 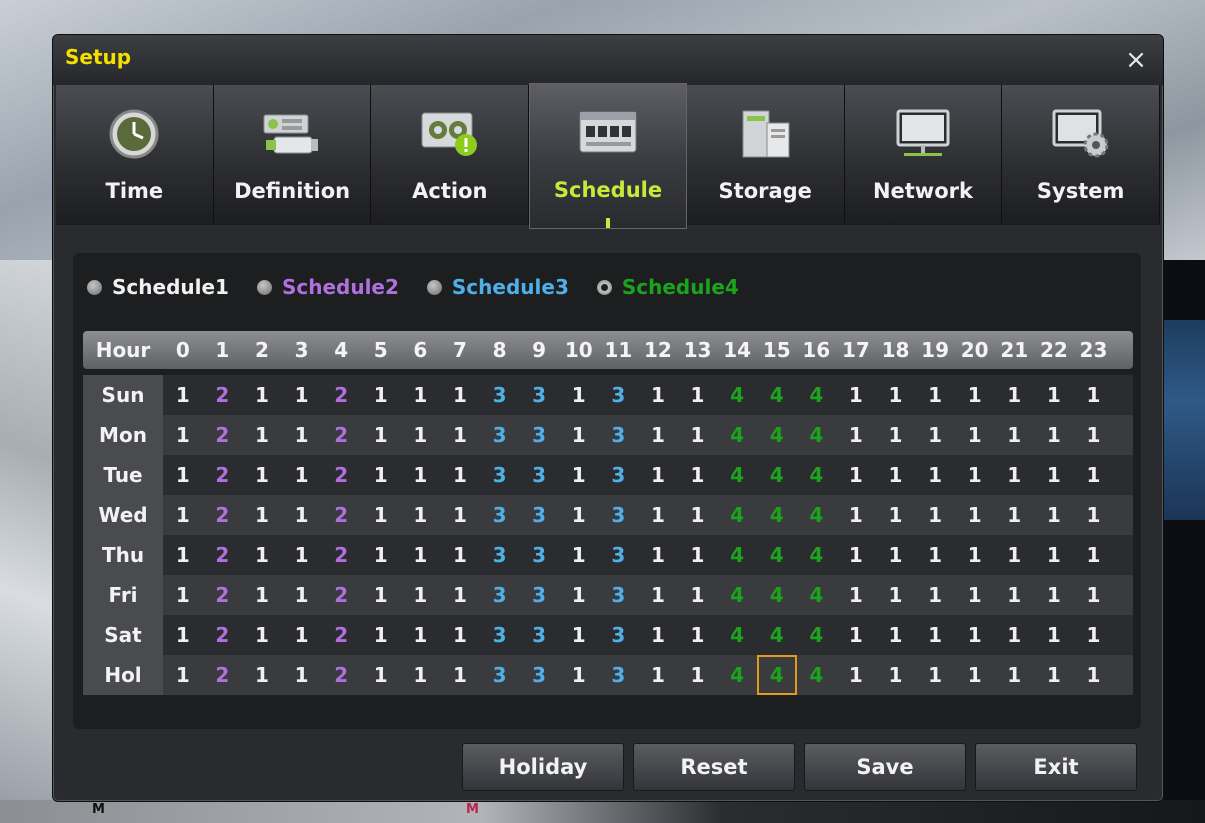 I want to click on tab-time: Time, so click(x=135, y=155).